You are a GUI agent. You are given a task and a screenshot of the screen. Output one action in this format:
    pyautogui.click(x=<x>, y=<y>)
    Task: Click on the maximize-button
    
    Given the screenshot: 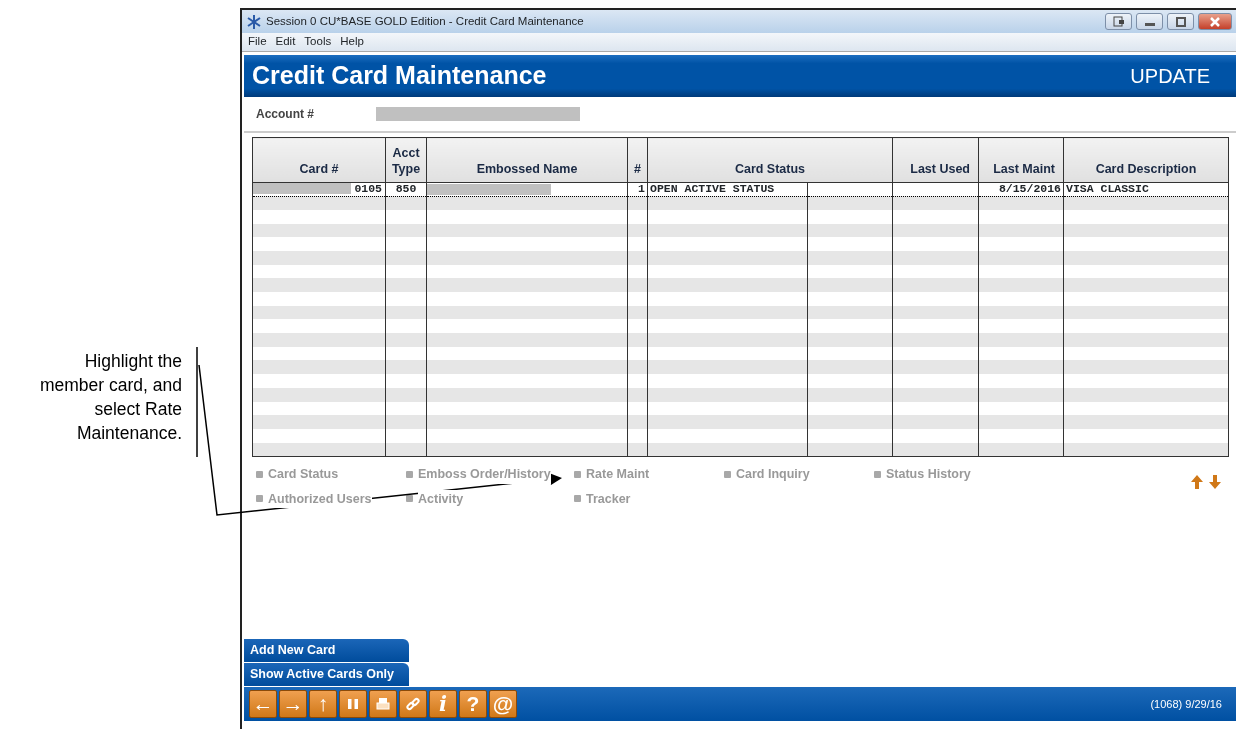 What is the action you would take?
    pyautogui.click(x=1180, y=21)
    